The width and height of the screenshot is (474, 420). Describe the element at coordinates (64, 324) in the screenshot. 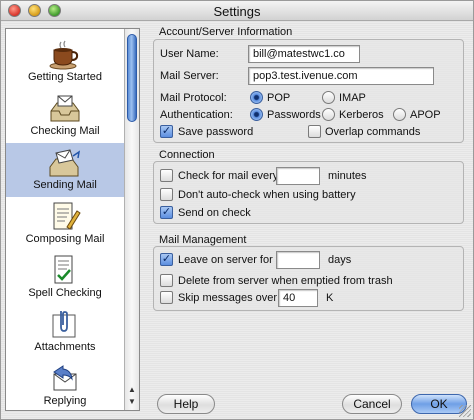

I see `attachment-clip-icon` at that location.